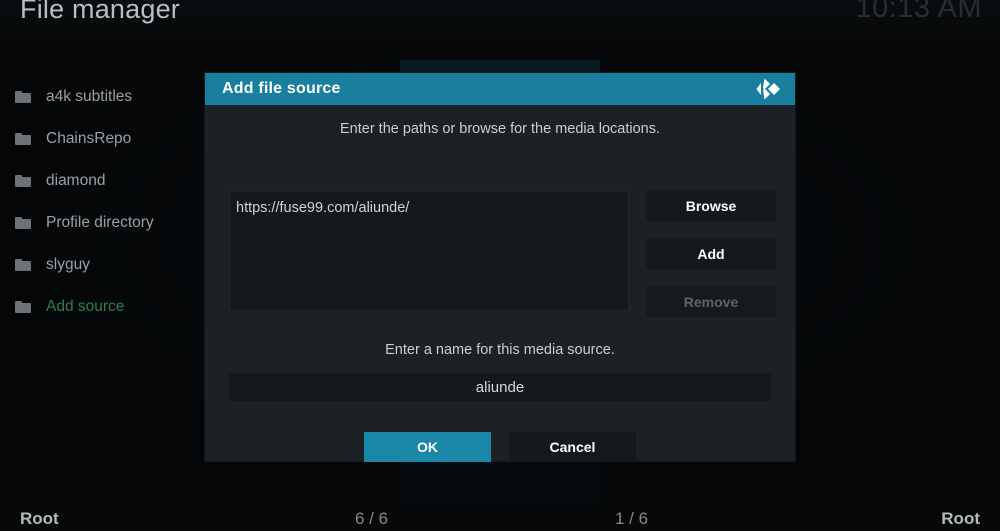 The height and width of the screenshot is (531, 1000). Describe the element at coordinates (960, 518) in the screenshot. I see `status-right-location: Root` at that location.